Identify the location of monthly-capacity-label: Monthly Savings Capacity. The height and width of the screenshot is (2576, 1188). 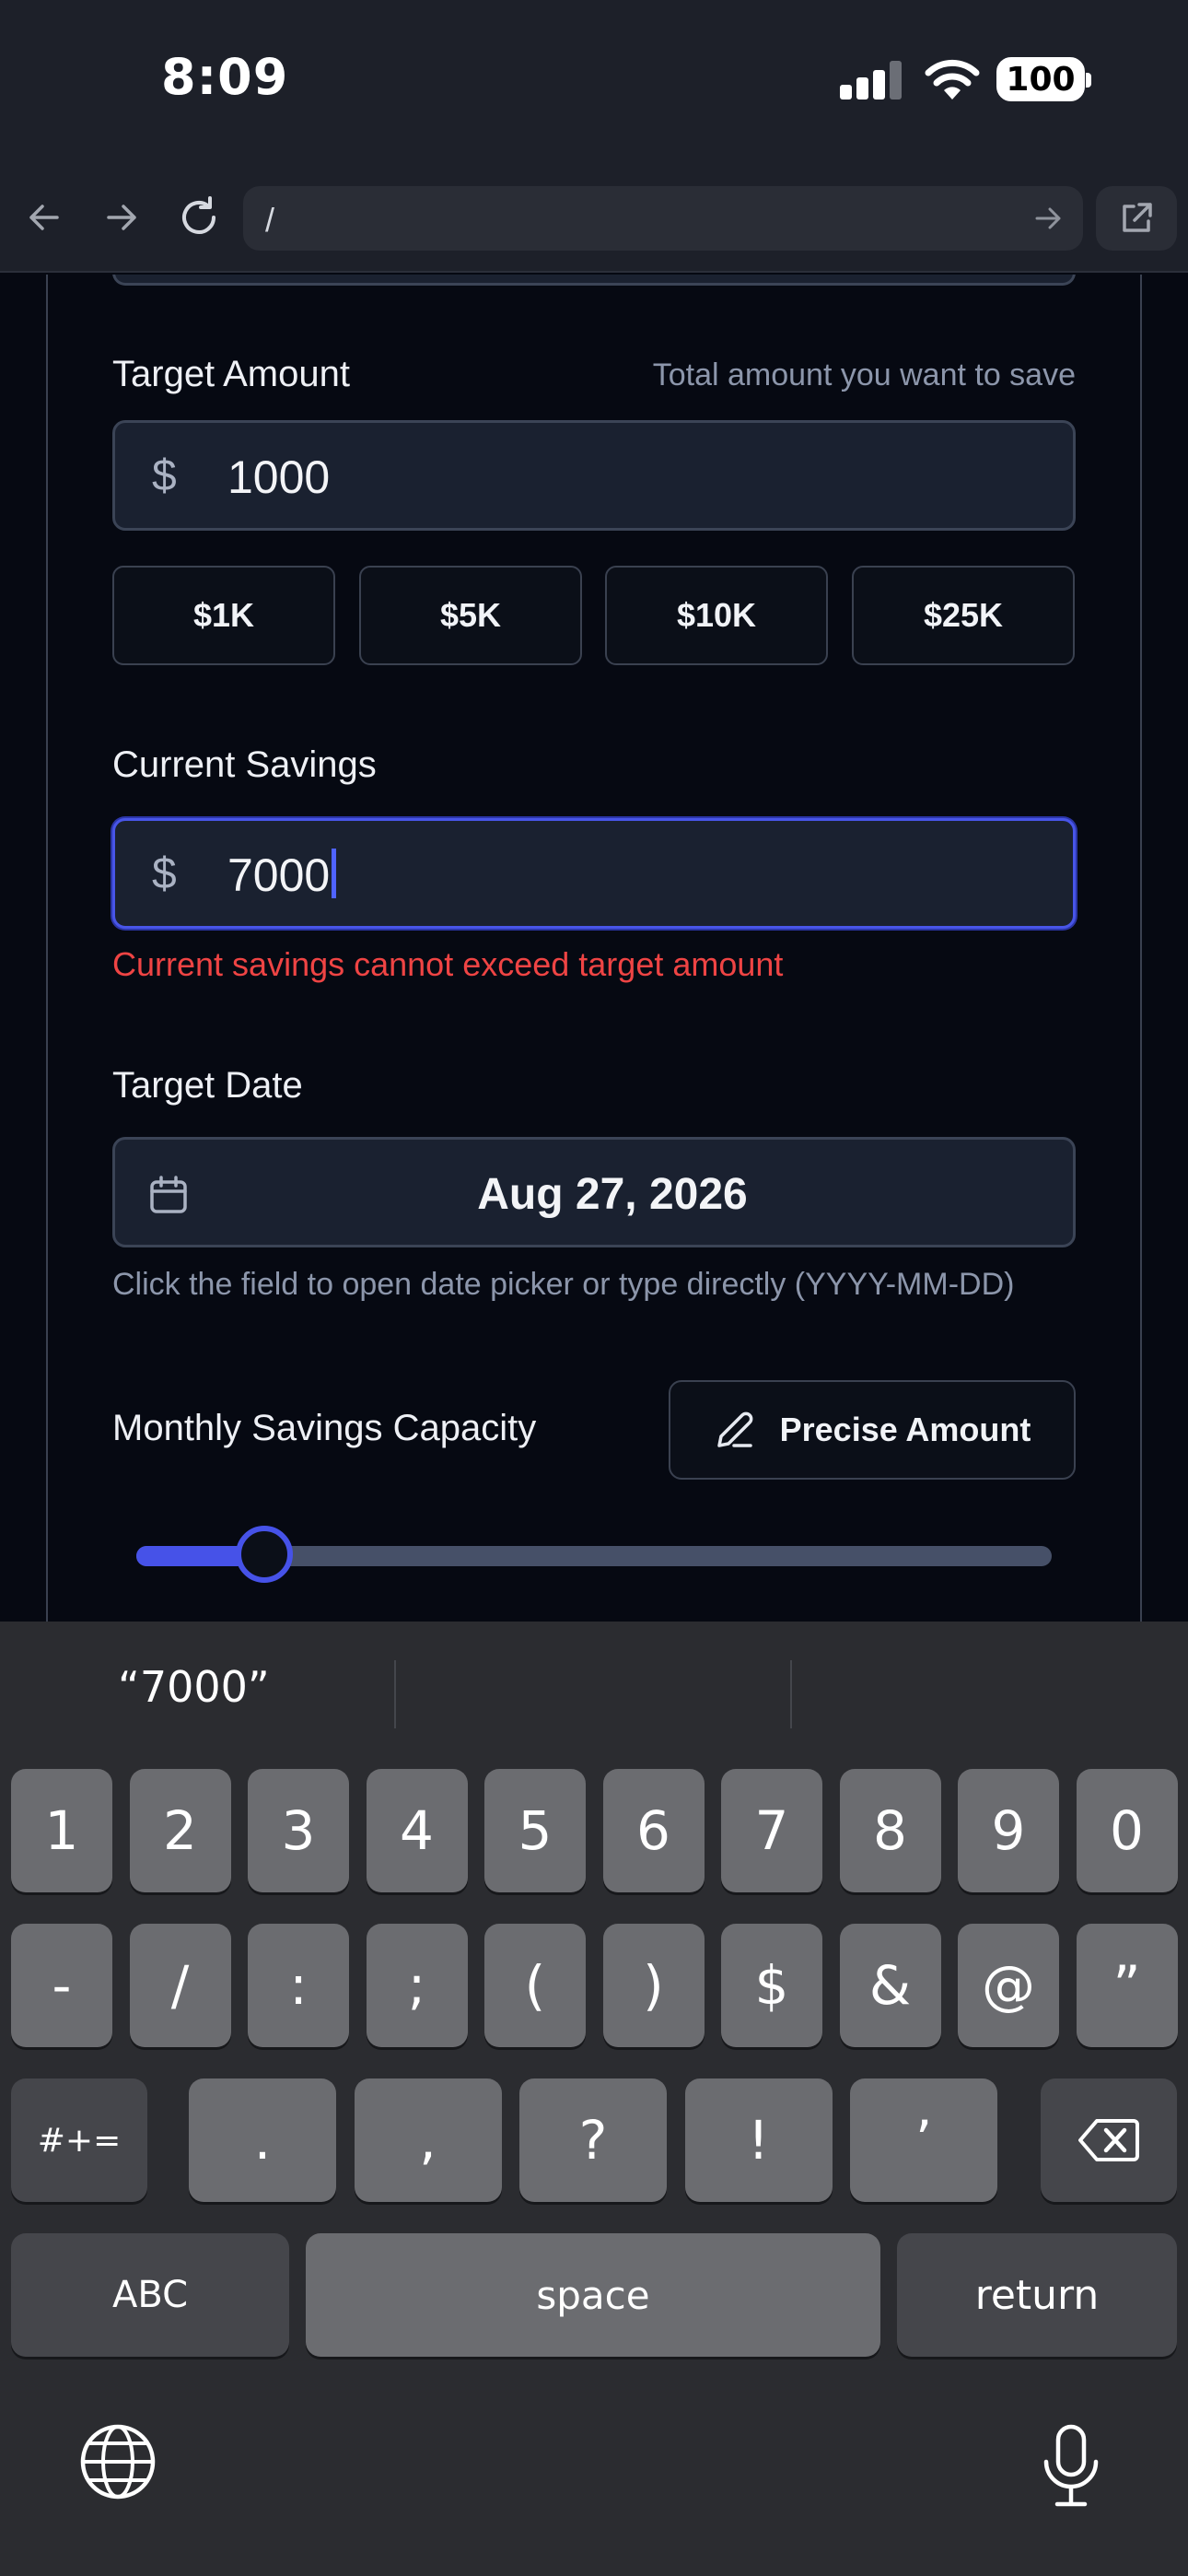
(324, 1428).